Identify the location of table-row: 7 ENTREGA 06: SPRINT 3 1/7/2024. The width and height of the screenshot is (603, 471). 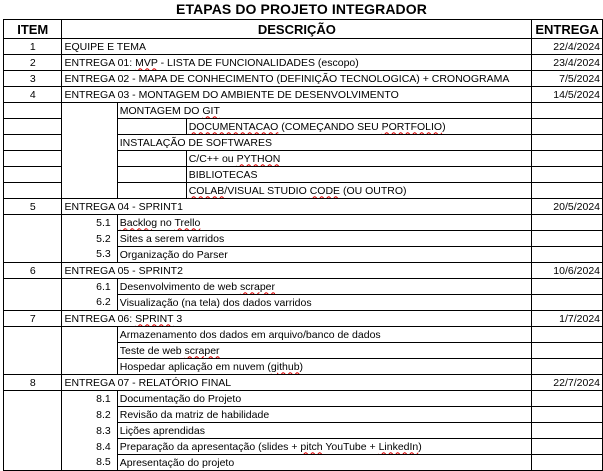
(302, 318).